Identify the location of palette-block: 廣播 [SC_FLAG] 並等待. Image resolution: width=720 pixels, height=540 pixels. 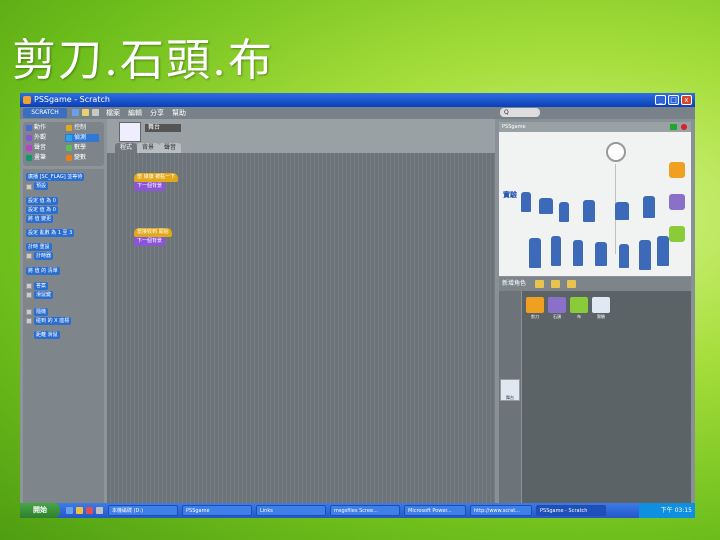
(55, 177).